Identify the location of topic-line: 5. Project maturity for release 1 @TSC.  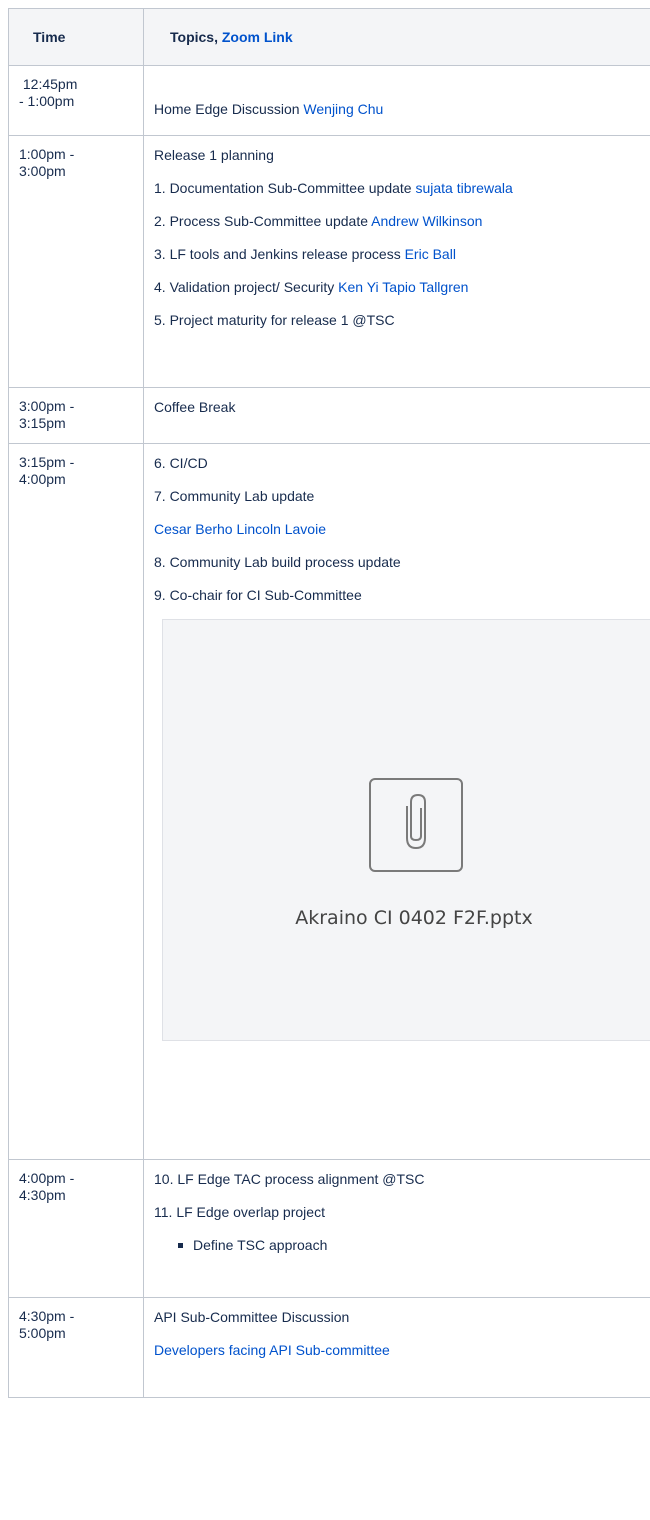
(274, 320).